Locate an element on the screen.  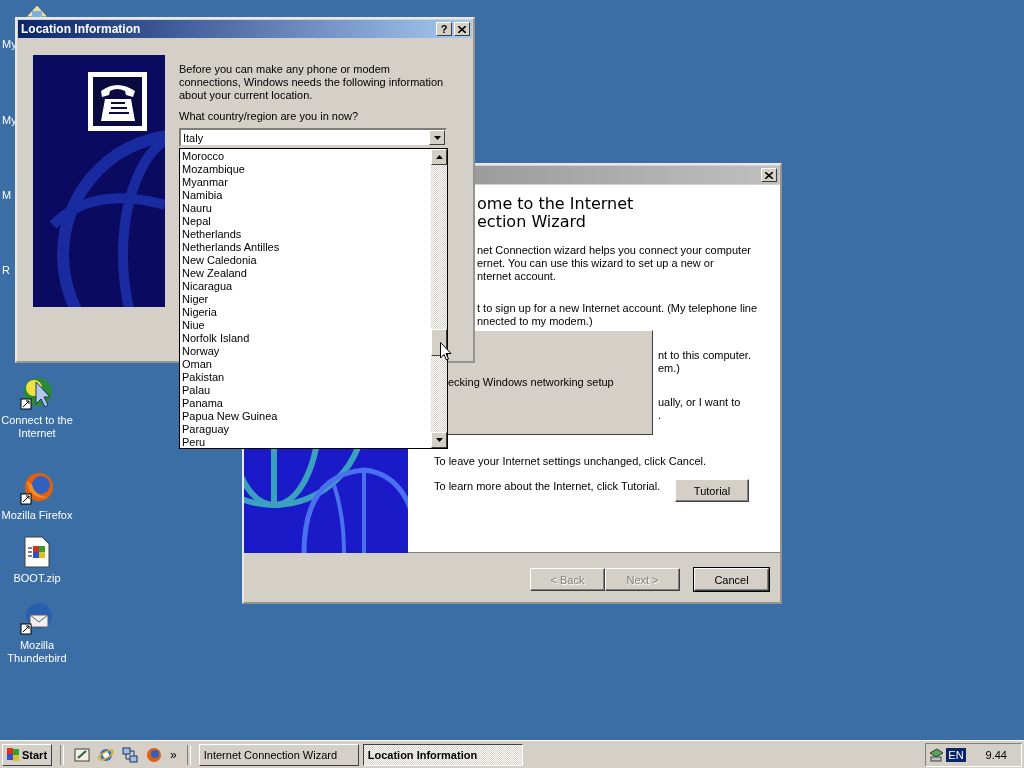
country-option: Niger is located at coordinates (306, 299).